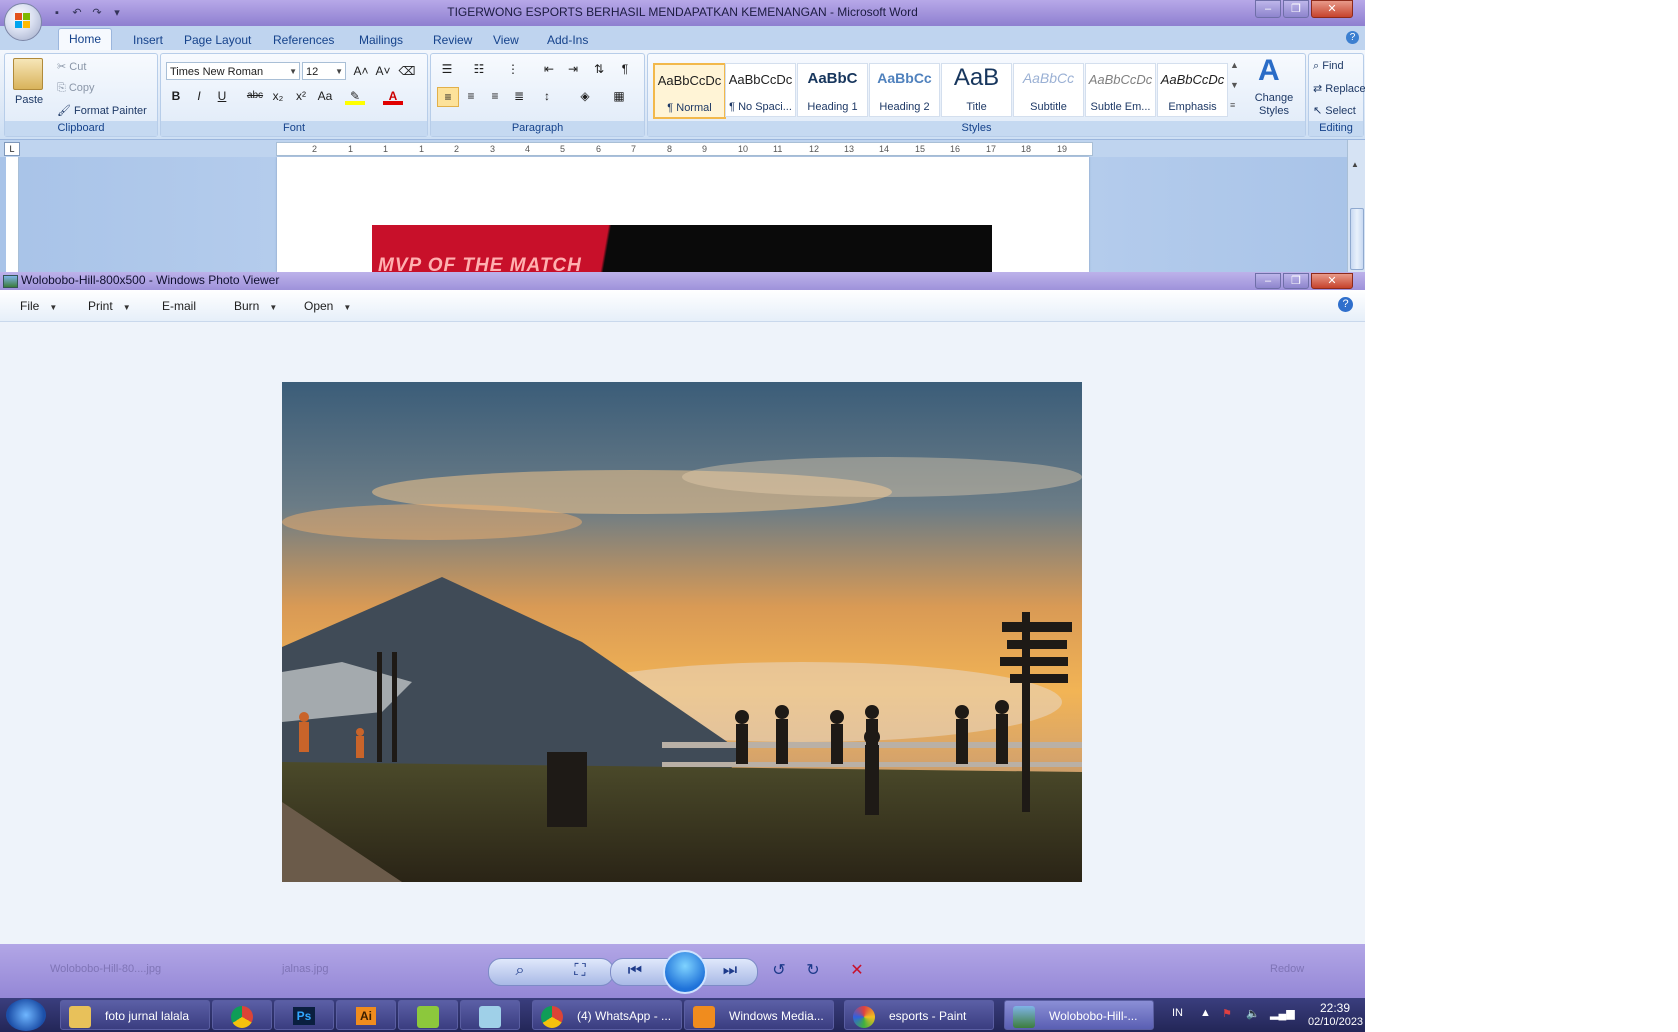 Image resolution: width=1678 pixels, height=1032 pixels. I want to click on menu-print: Print ▼, so click(109, 306).